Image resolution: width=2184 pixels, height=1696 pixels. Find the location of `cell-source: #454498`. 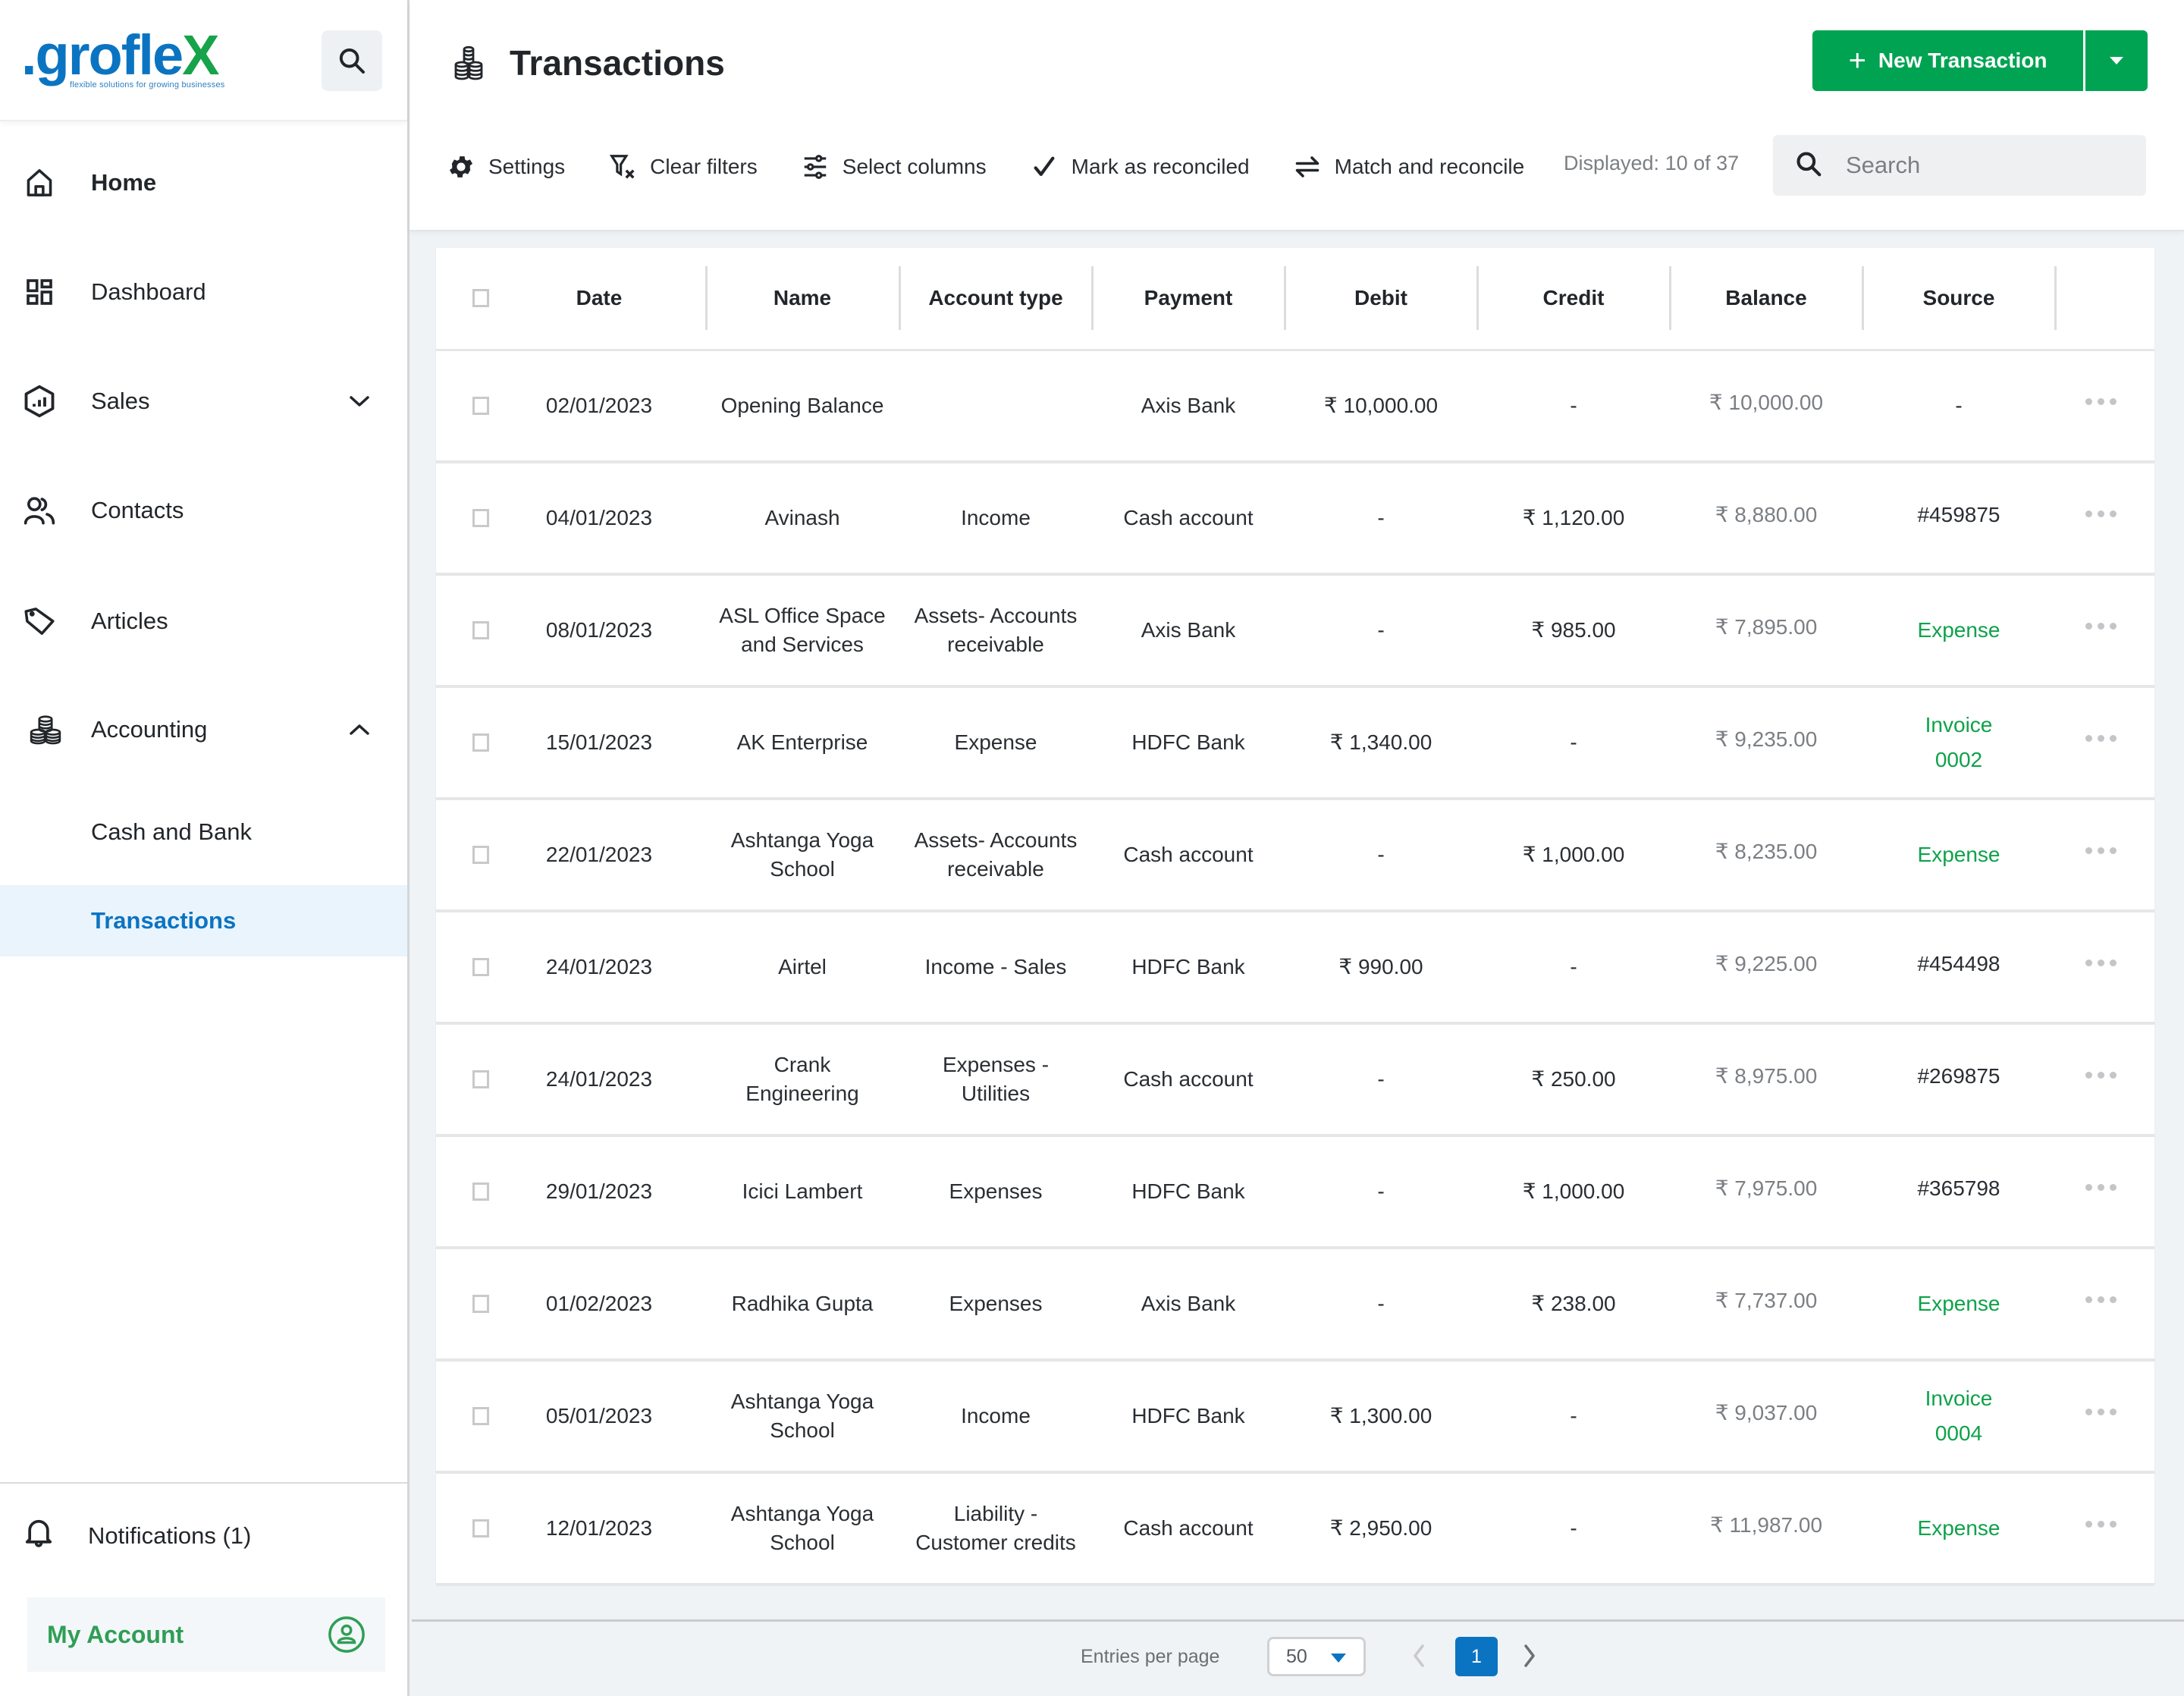

cell-source: #454498 is located at coordinates (1959, 964).